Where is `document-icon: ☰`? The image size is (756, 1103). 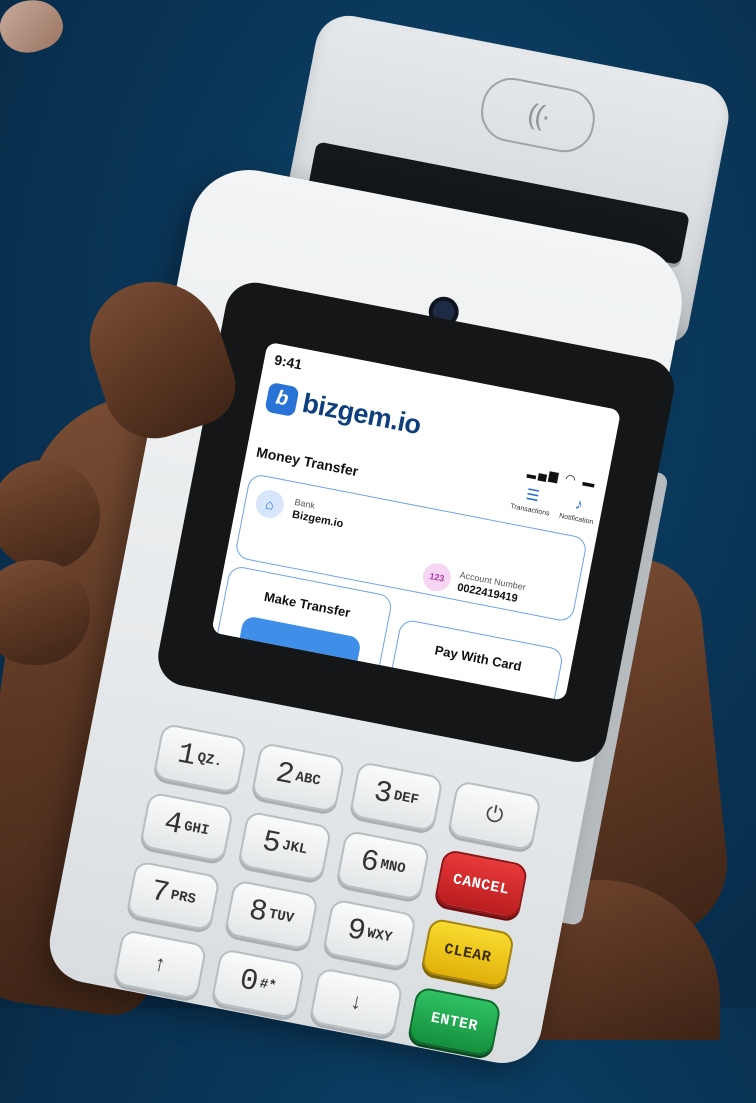 document-icon: ☰ is located at coordinates (532, 495).